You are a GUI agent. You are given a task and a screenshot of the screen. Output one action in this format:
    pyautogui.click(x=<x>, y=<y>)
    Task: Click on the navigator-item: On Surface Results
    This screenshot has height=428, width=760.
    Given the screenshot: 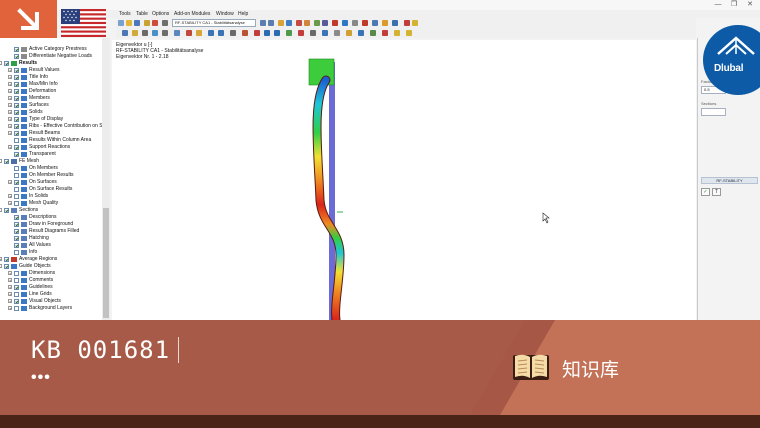 What is the action you would take?
    pyautogui.click(x=51, y=189)
    